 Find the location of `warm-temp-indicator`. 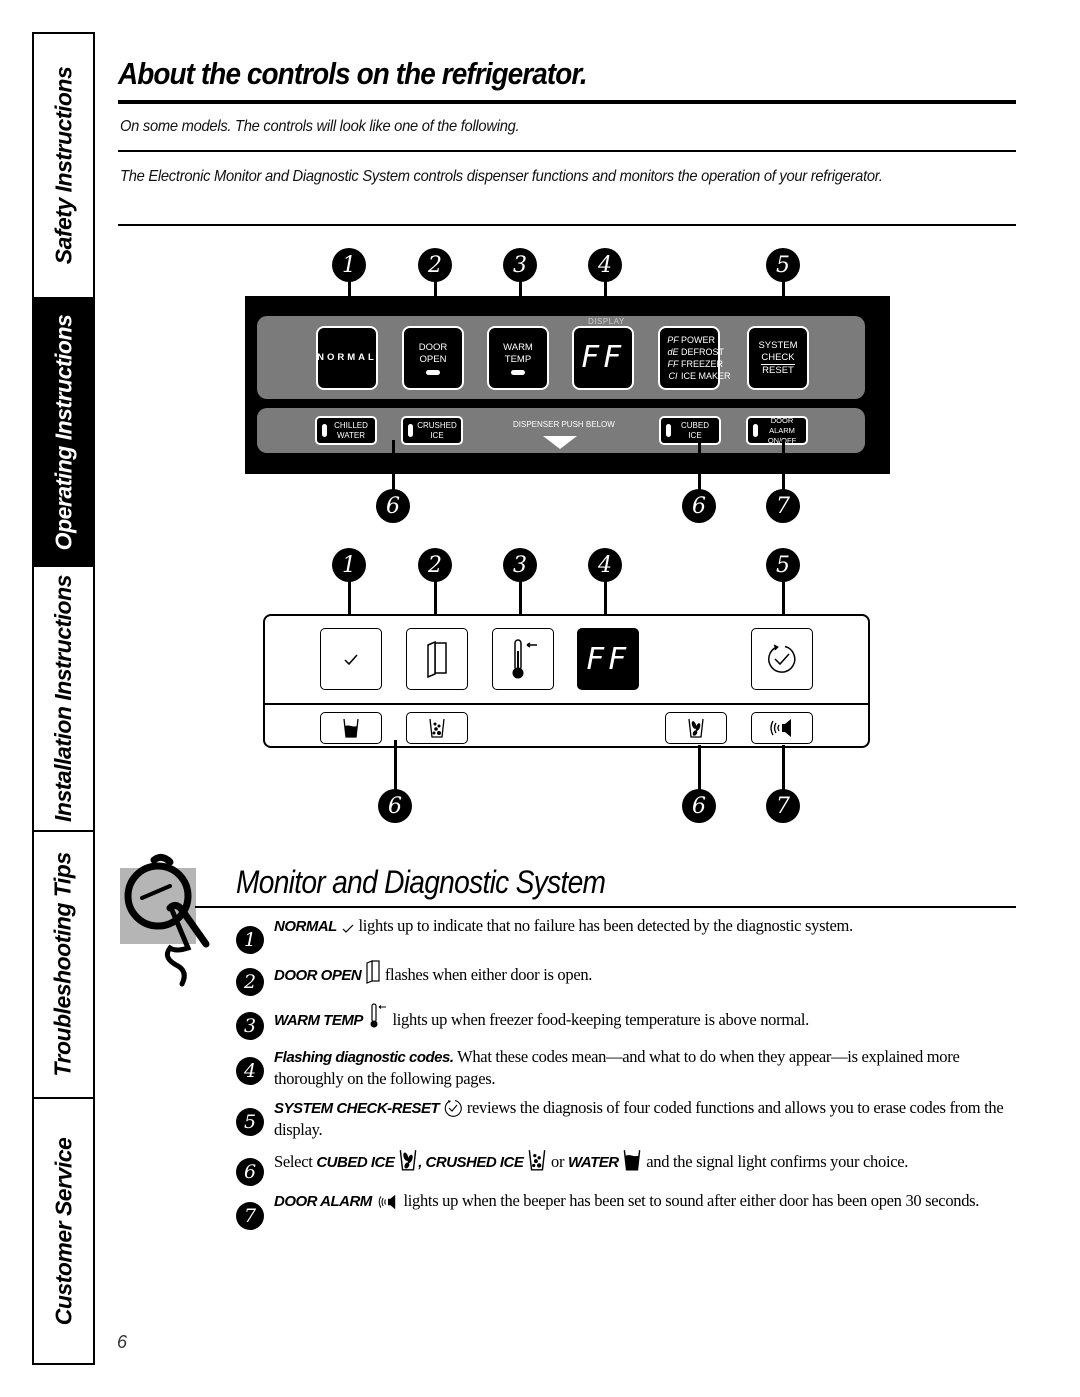

warm-temp-indicator is located at coordinates (523, 659).